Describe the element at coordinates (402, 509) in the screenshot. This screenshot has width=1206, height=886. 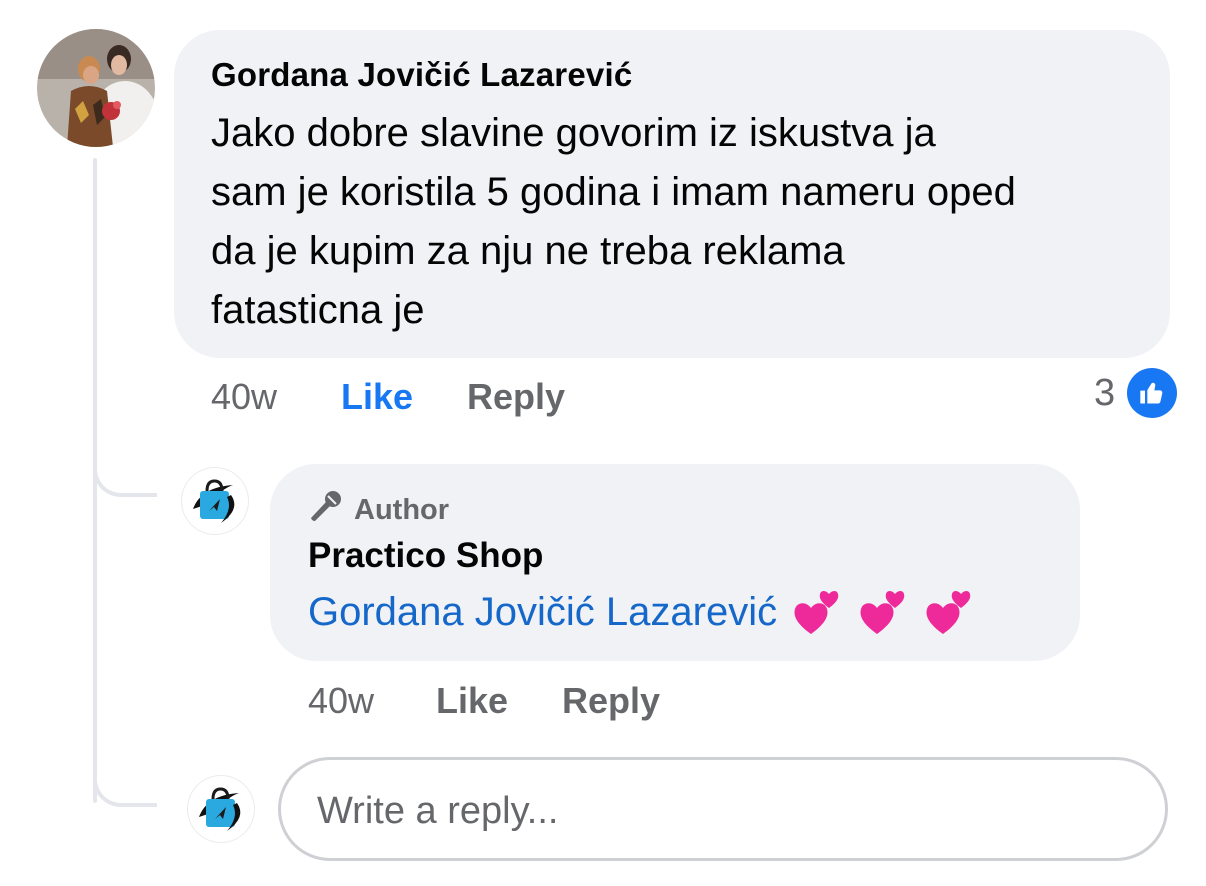
I see `author-badge-label: Author` at that location.